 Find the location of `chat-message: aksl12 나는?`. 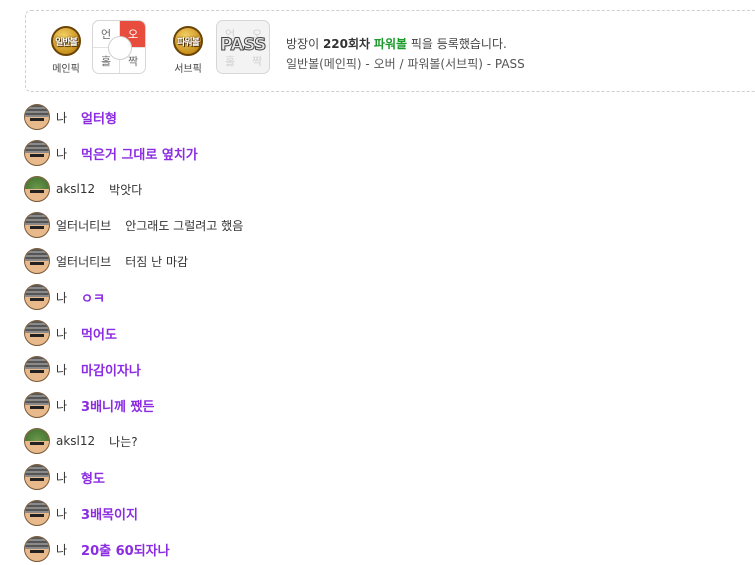

chat-message: aksl12 나는? is located at coordinates (81, 441).